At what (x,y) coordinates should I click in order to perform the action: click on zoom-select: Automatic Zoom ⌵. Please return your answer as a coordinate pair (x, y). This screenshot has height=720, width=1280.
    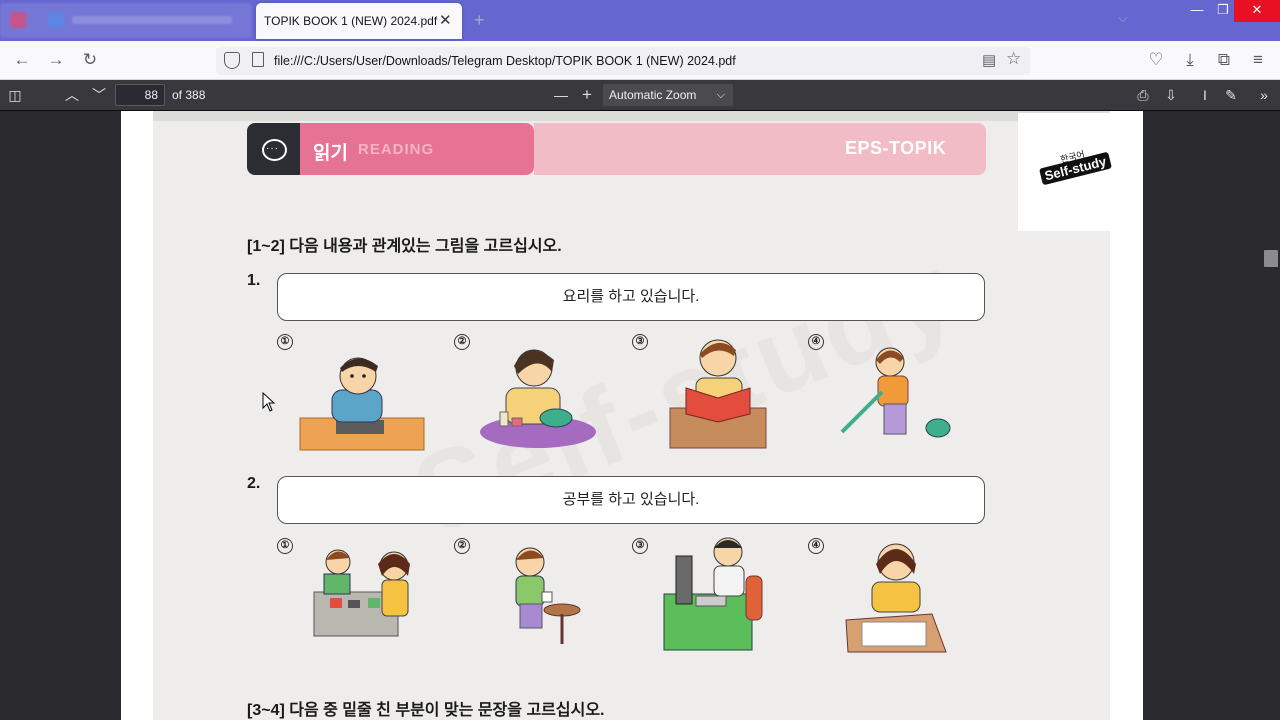
    Looking at the image, I should click on (668, 95).